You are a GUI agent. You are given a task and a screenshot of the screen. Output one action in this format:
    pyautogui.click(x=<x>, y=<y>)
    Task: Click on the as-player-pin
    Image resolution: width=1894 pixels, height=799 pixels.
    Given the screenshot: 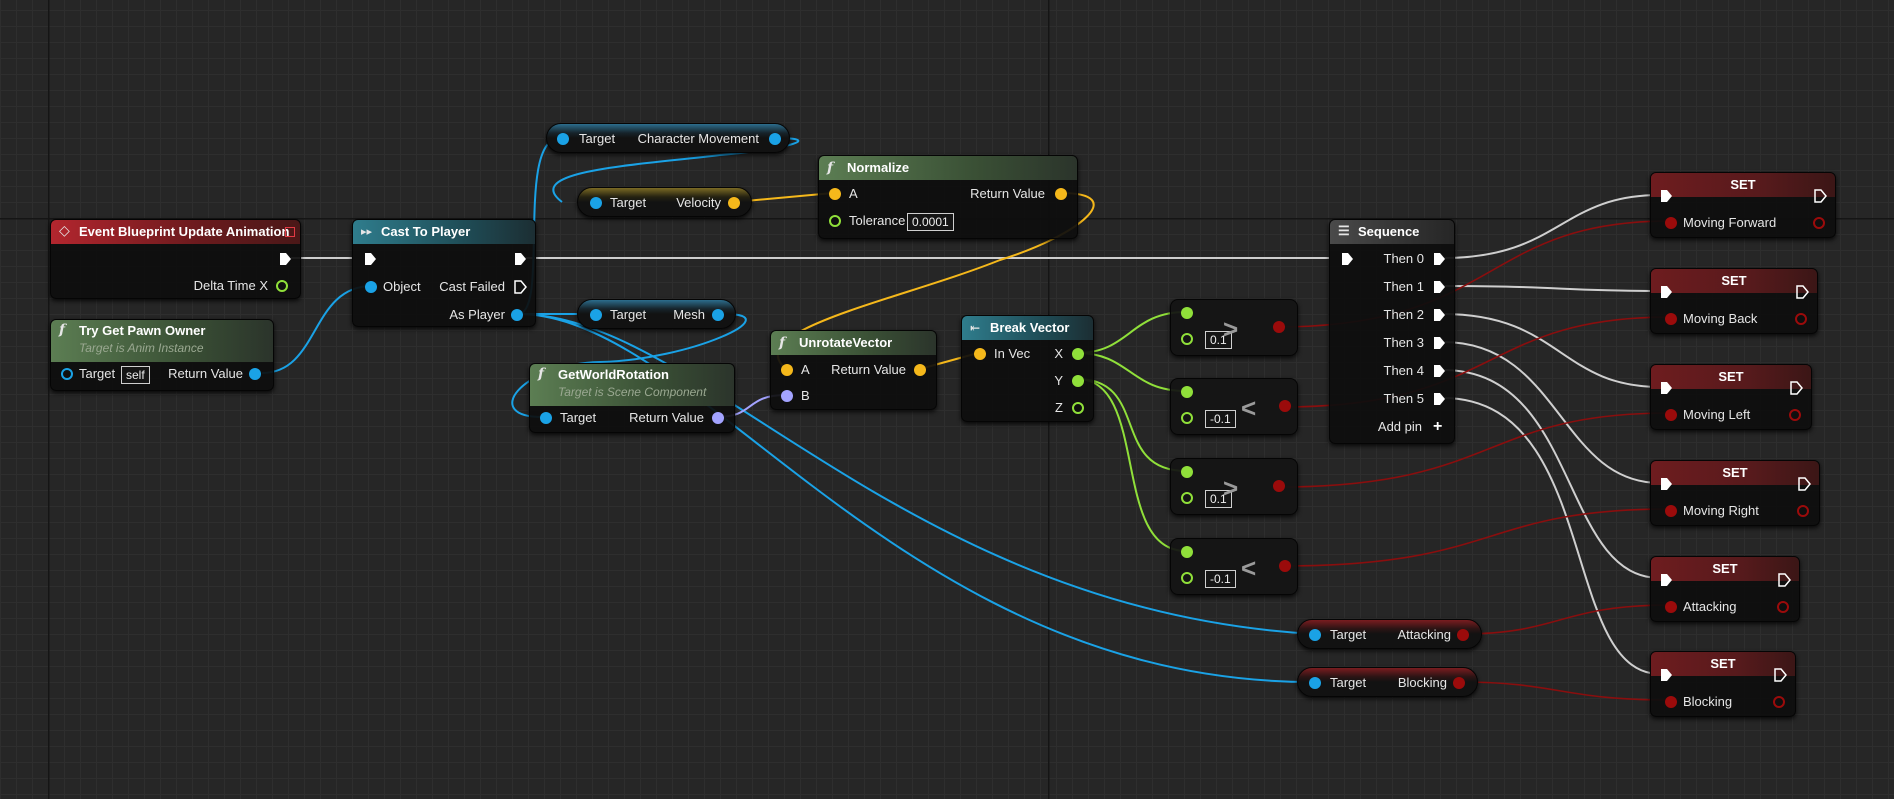 What is the action you would take?
    pyautogui.click(x=517, y=315)
    